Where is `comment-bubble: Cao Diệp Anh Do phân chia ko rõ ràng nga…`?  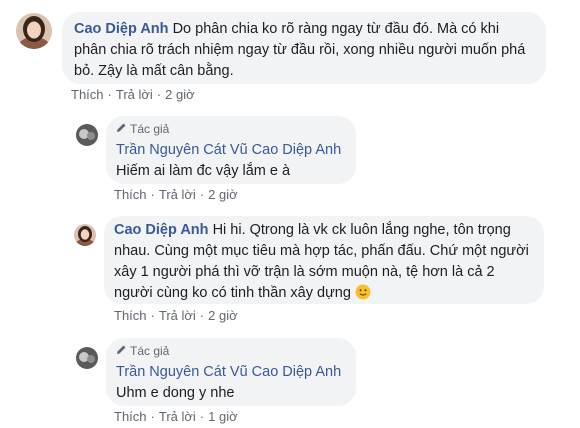
comment-bubble: Cao Diệp Anh Do phân chia ko rõ ràng nga… is located at coordinates (304, 48).